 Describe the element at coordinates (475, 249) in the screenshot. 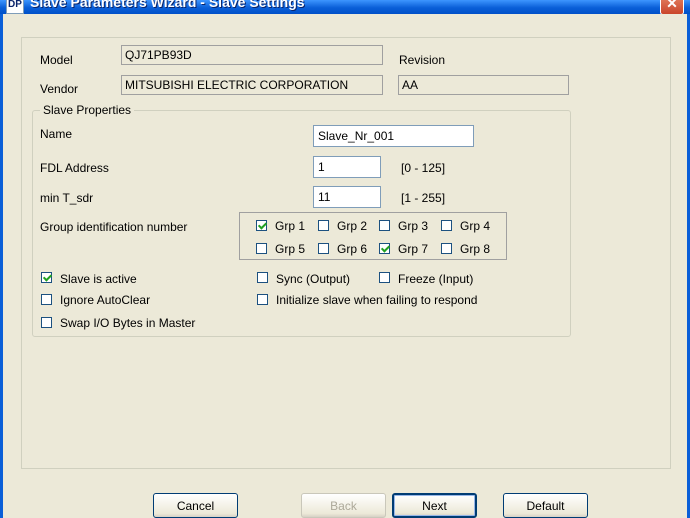

I see `grp-8-label: Grp 8` at that location.